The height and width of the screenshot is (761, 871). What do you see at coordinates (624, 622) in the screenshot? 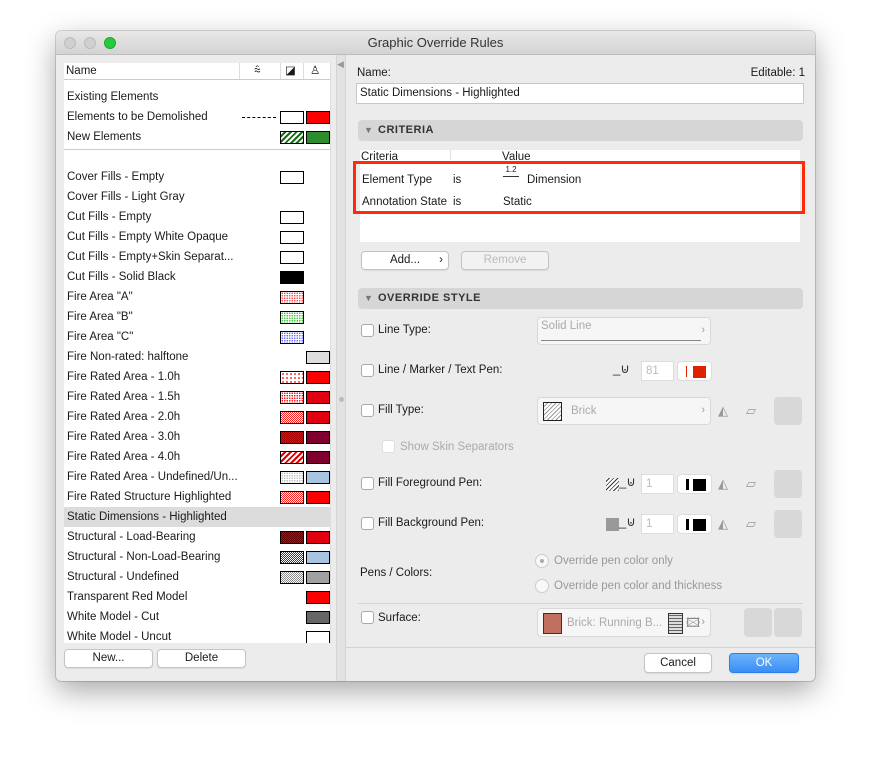
I see `surface-dropdown: Brick: Running B... 🖾 ›` at bounding box center [624, 622].